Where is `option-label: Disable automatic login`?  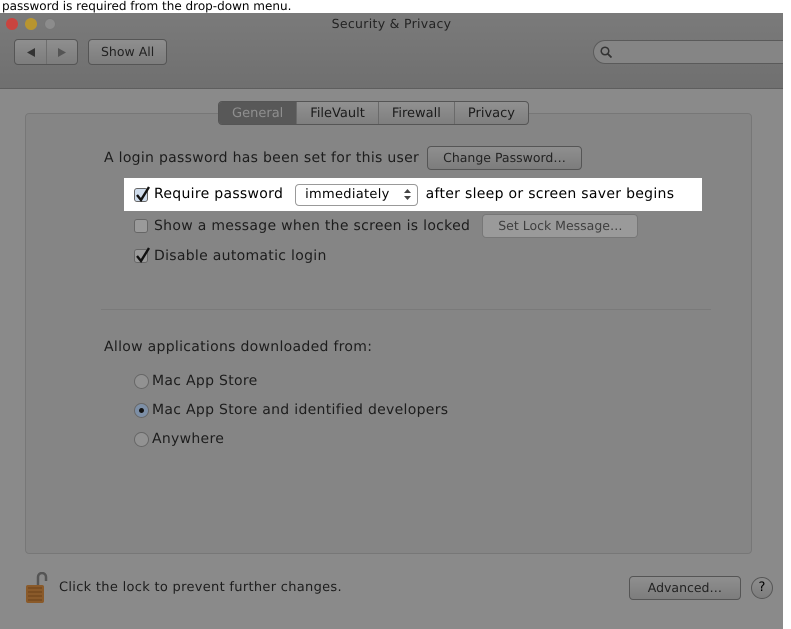
option-label: Disable automatic login is located at coordinates (240, 256).